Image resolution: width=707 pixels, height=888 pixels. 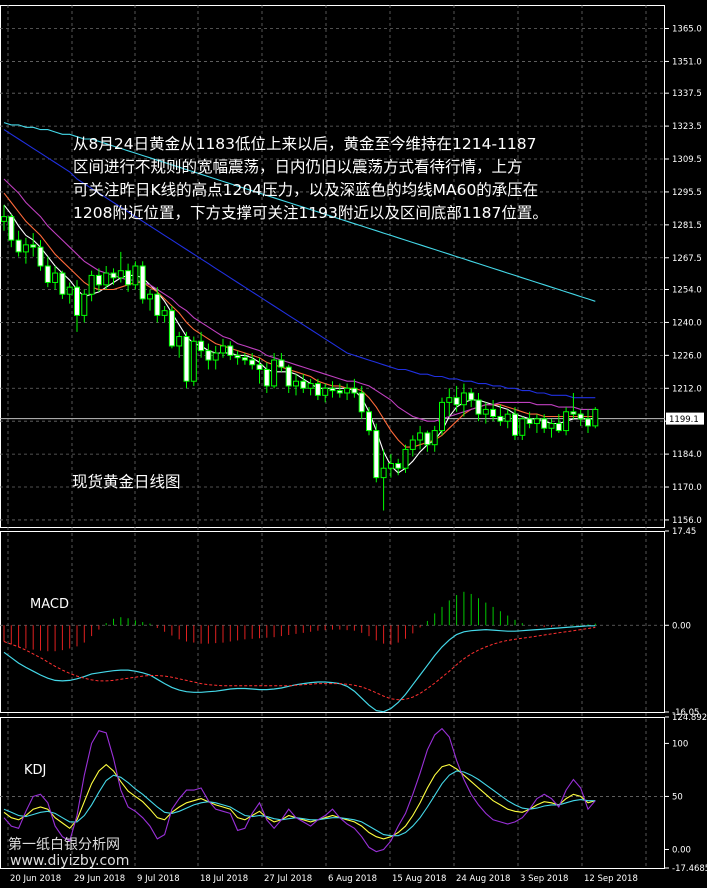 I want to click on kdj-k-line, so click(x=299, y=801).